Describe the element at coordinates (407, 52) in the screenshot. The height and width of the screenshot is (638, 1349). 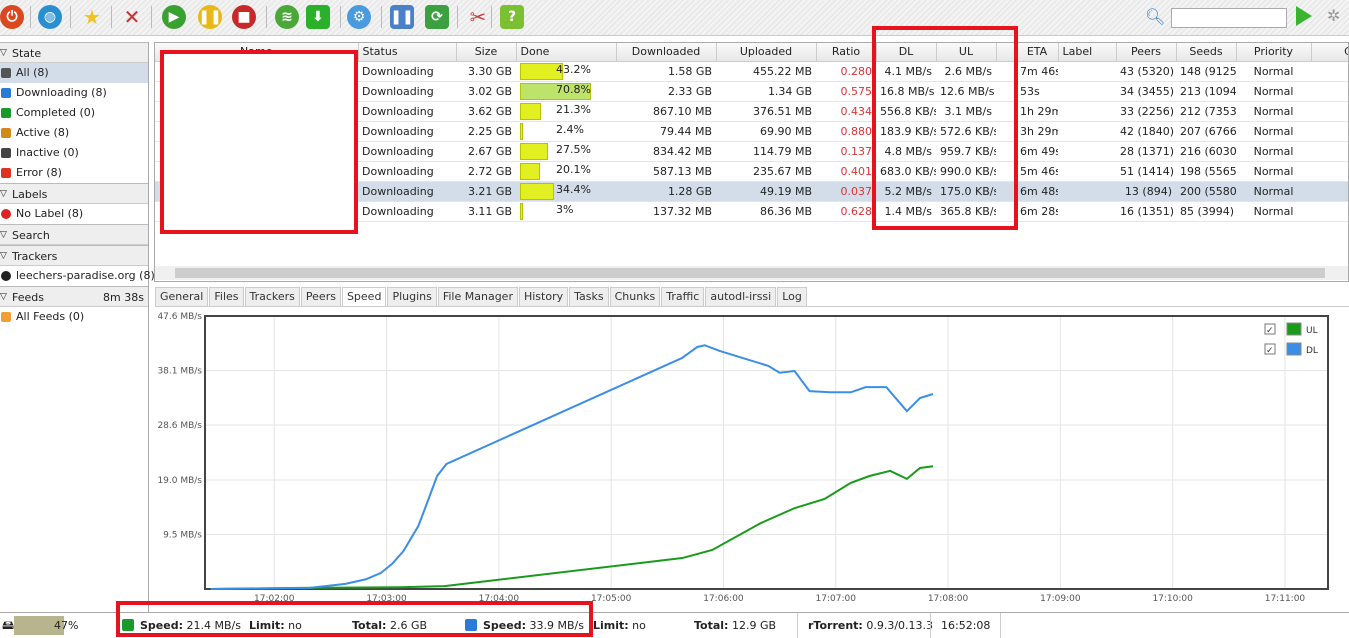
I see `column-header: Status` at that location.